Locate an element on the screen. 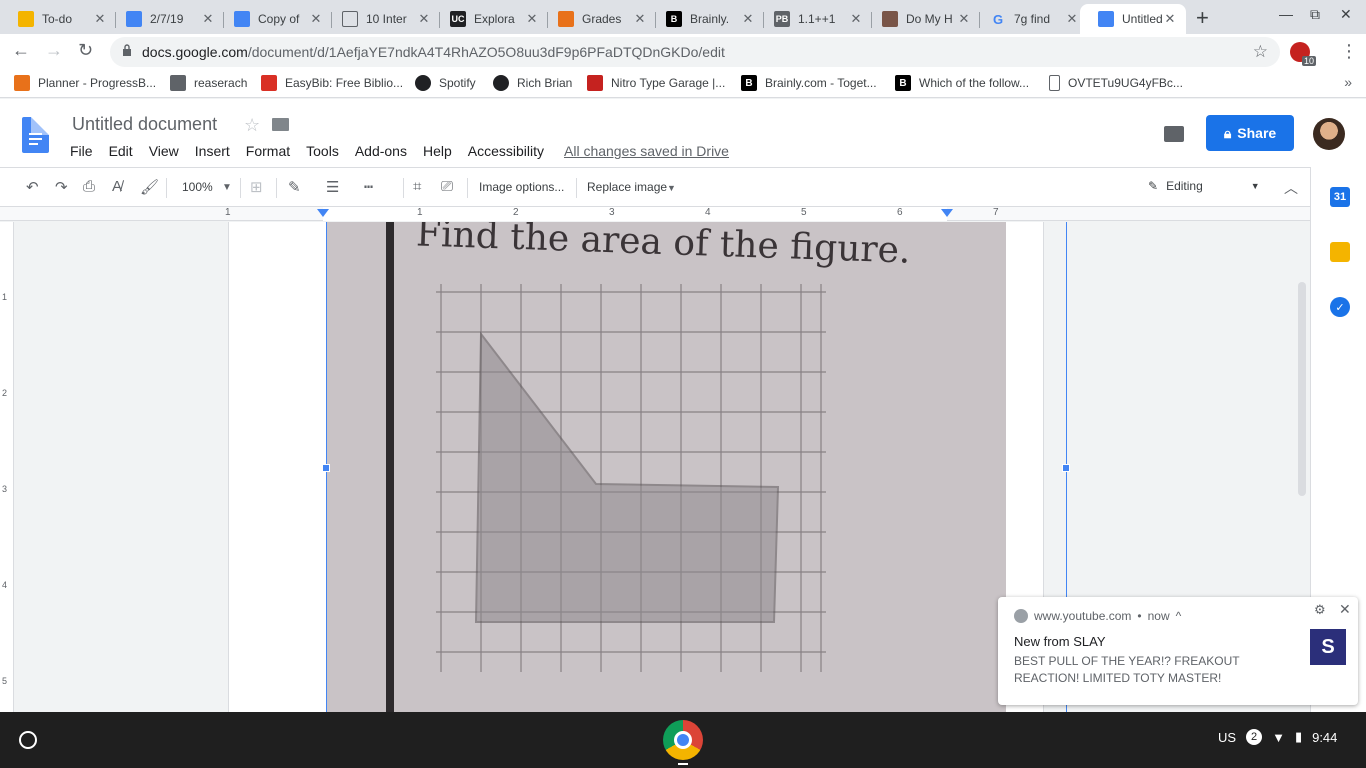 Image resolution: width=1366 pixels, height=768 pixels. menu-view: View is located at coordinates (164, 151).